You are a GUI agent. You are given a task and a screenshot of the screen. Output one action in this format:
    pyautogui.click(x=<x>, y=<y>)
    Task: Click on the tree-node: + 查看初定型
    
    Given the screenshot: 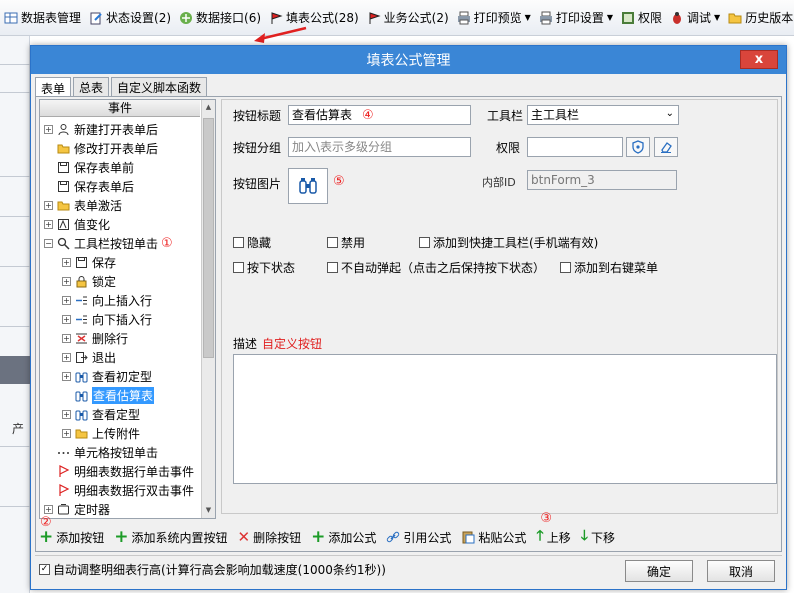 What is the action you would take?
    pyautogui.click(x=107, y=376)
    